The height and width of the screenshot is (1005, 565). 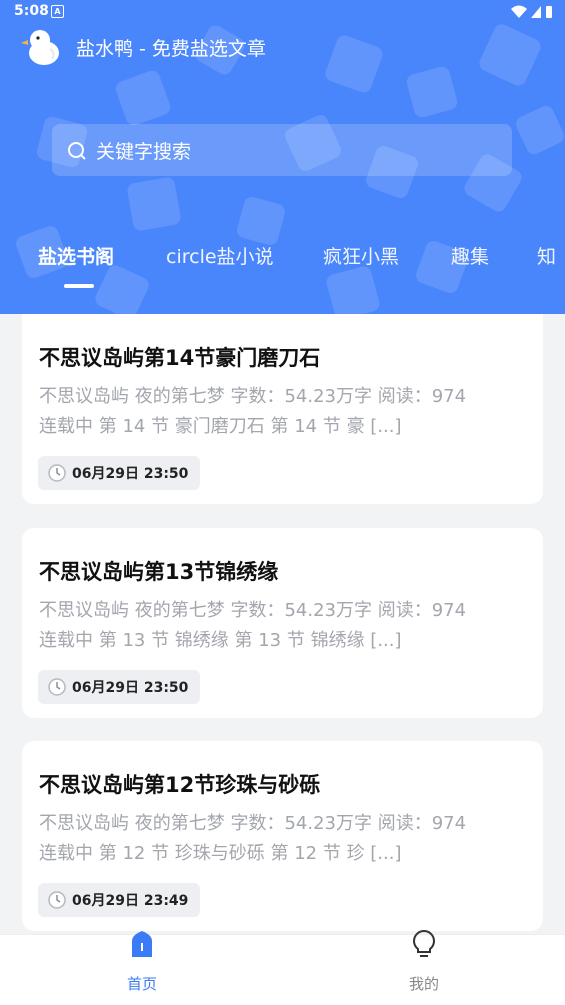 I want to click on article-title: 不思议岛屿第13节锦绣缘, so click(x=159, y=572).